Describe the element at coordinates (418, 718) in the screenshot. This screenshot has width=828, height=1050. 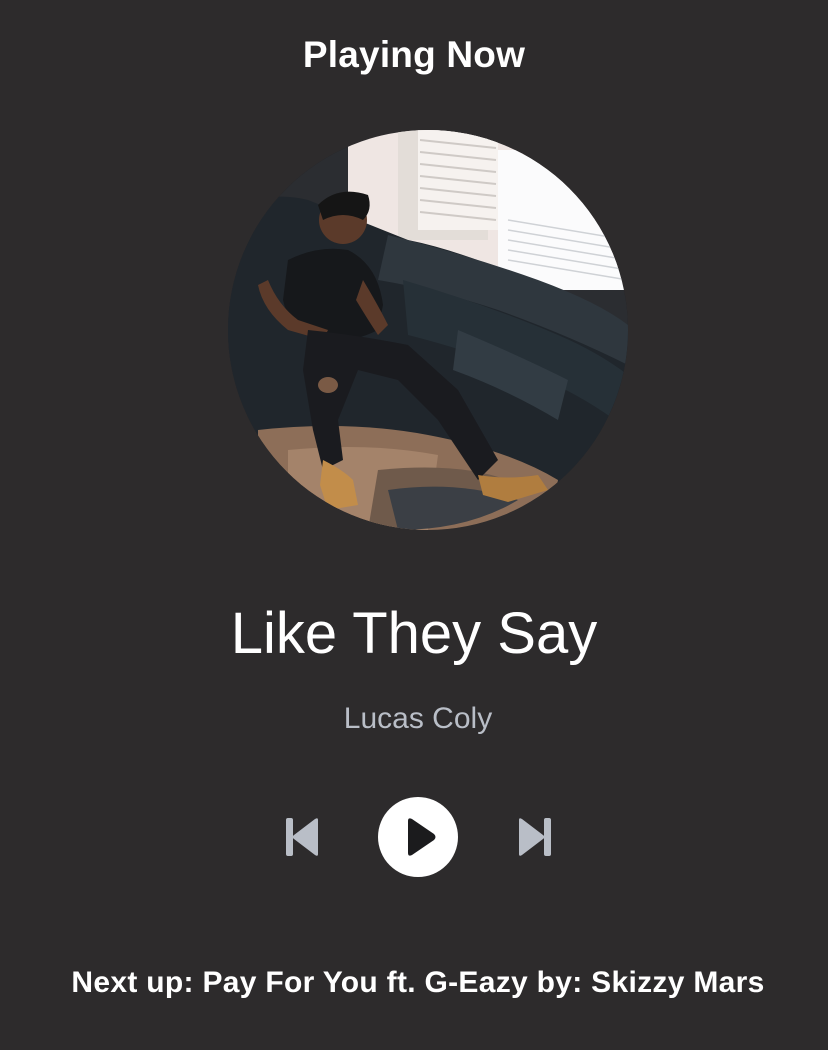
I see `artist-name: Lucas Coly` at that location.